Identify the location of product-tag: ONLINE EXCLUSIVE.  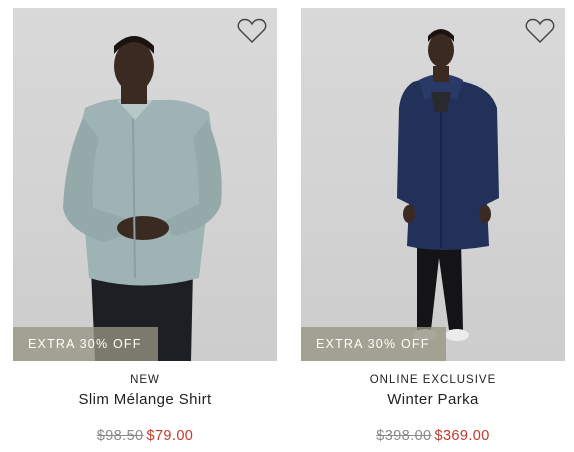
(433, 380).